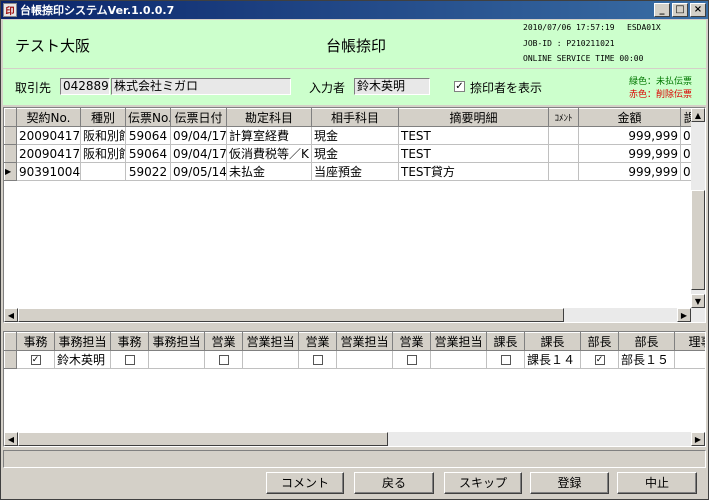 This screenshot has width=709, height=500. Describe the element at coordinates (662, 10) in the screenshot. I see `minimize-button: _` at that location.